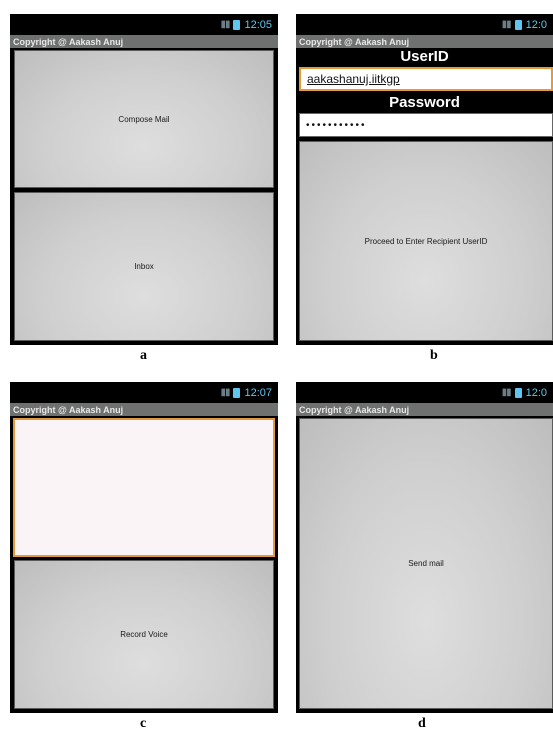 This screenshot has height=733, width=553. What do you see at coordinates (144, 487) in the screenshot?
I see `voice-text-area` at bounding box center [144, 487].